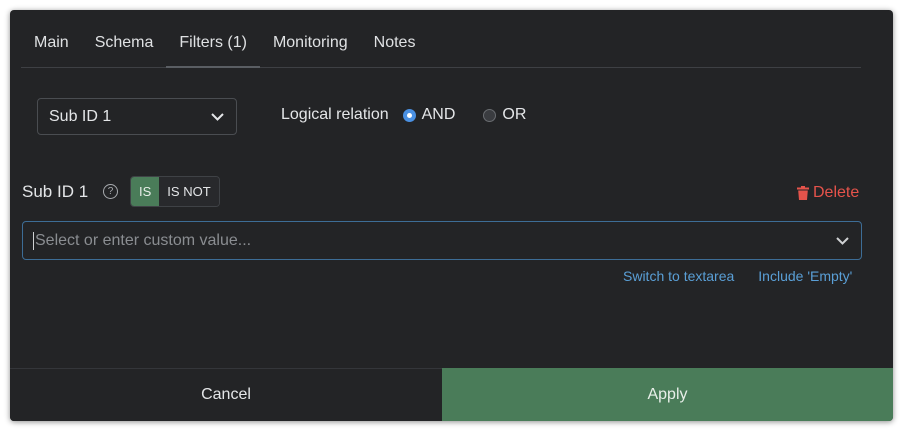 This screenshot has height=432, width=904. I want to click on trash-icon, so click(803, 193).